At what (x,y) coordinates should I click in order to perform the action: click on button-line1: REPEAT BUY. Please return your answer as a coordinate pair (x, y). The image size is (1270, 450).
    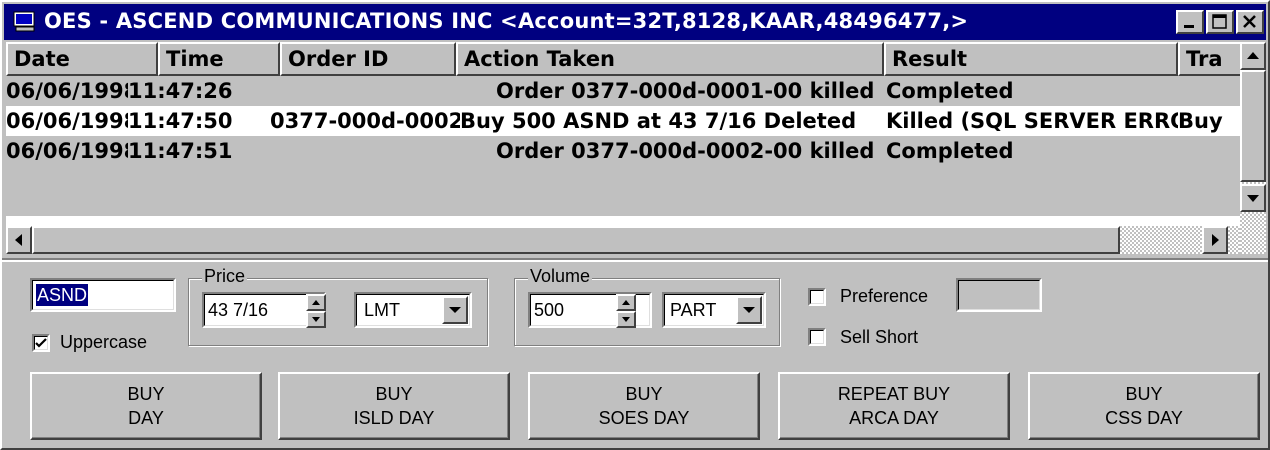
    Looking at the image, I should click on (894, 394).